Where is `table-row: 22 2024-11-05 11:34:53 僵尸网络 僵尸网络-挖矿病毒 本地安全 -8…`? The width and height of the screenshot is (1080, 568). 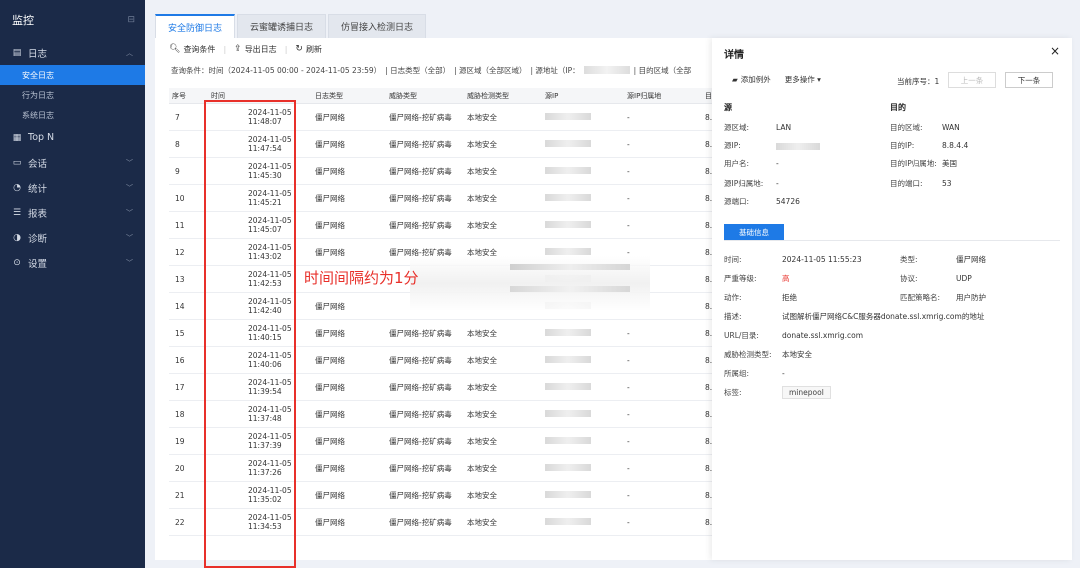 table-row: 22 2024-11-05 11:34:53 僵尸网络 僵尸网络-挖矿病毒 本地安全 -8… is located at coordinates (442, 522).